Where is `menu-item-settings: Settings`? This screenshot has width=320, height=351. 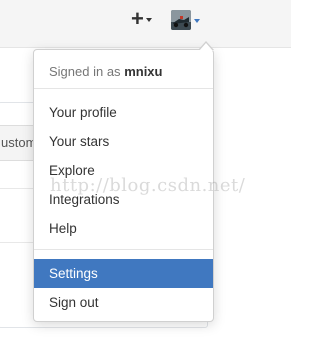
menu-item-settings: Settings is located at coordinates (123, 273).